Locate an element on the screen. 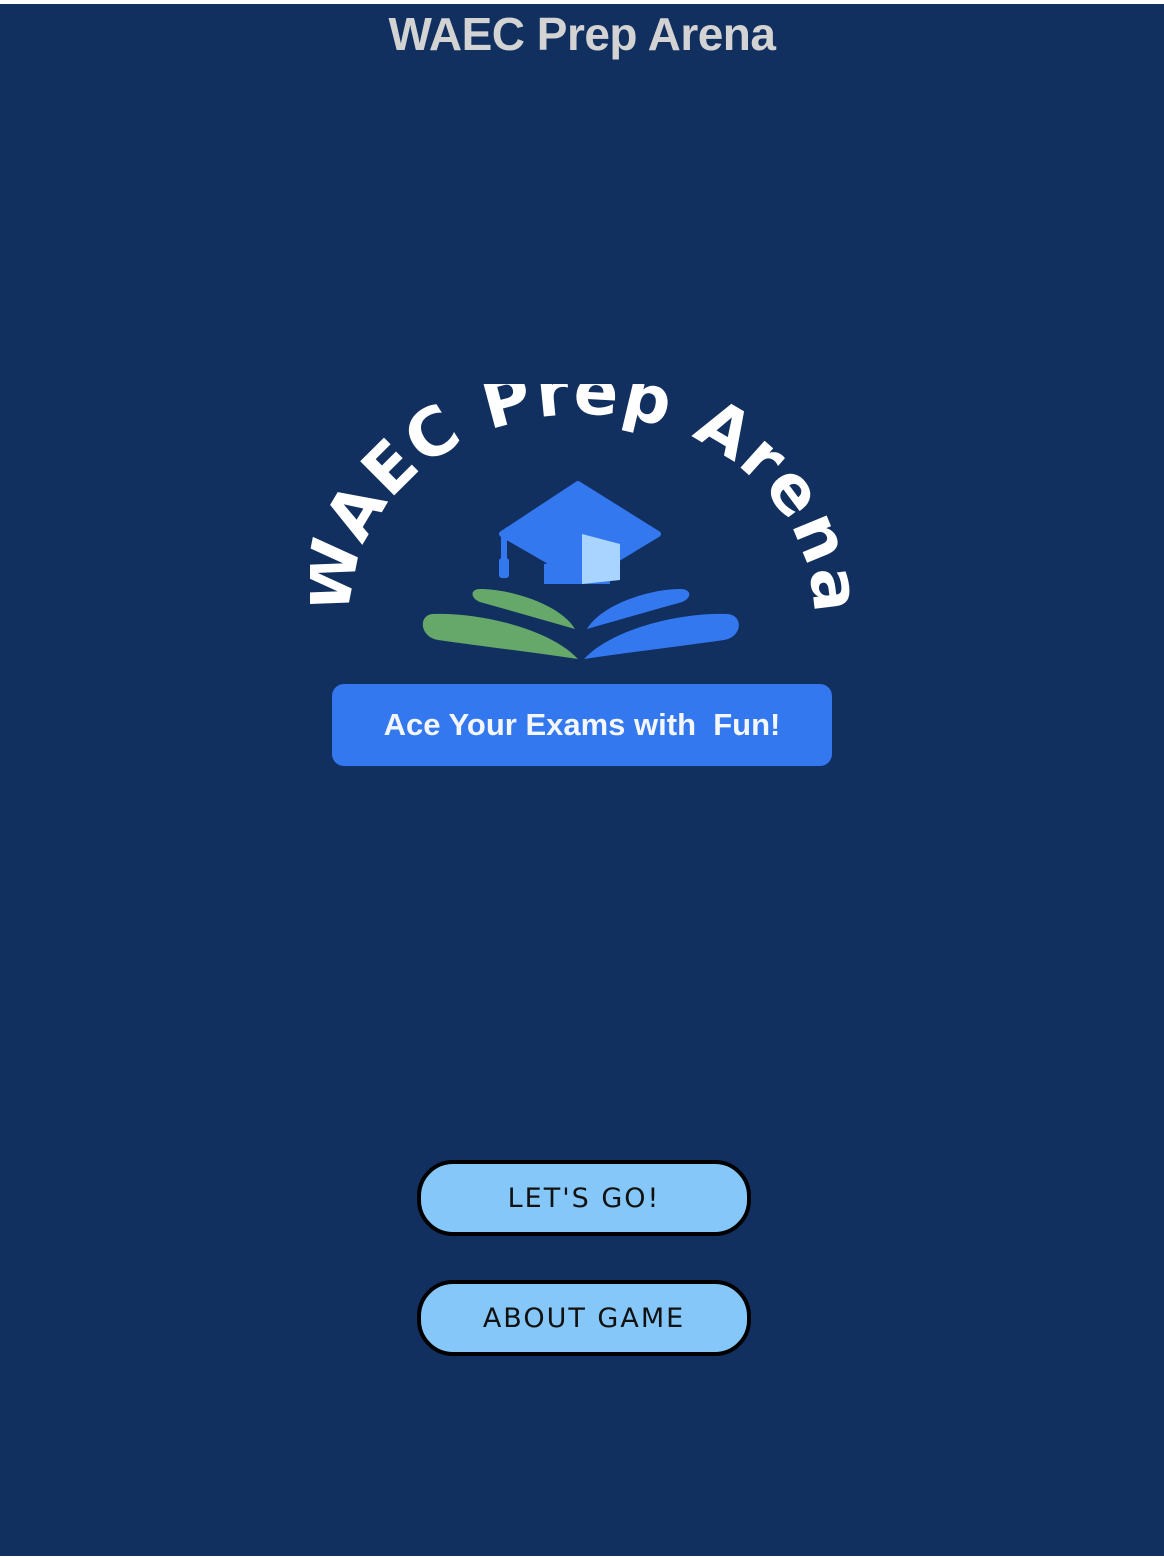 Image resolution: width=1164 pixels, height=1558 pixels. app-logo: WAEC Prep Arena is located at coordinates (580, 584).